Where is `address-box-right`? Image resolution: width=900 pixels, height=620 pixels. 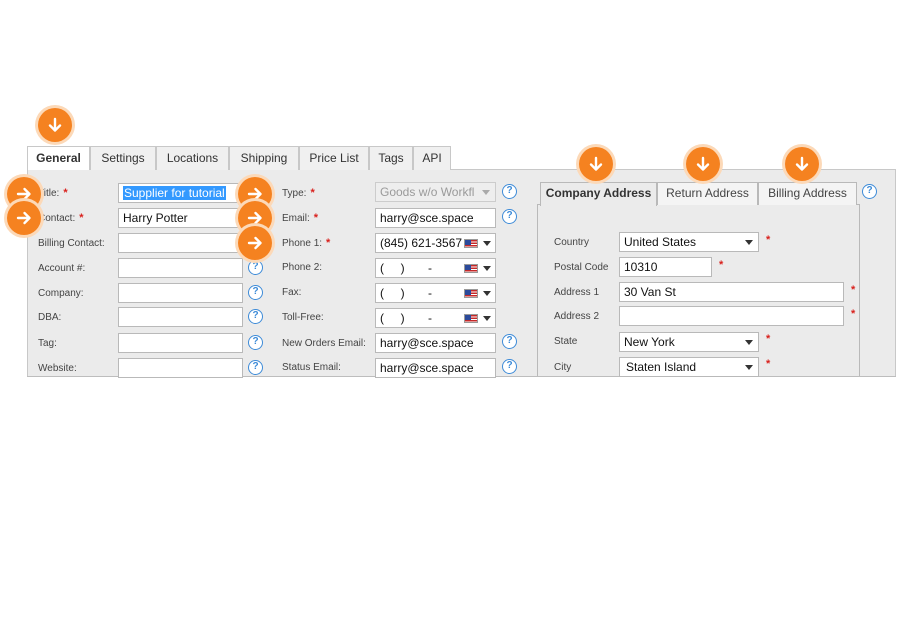 address-box-right is located at coordinates (859, 290).